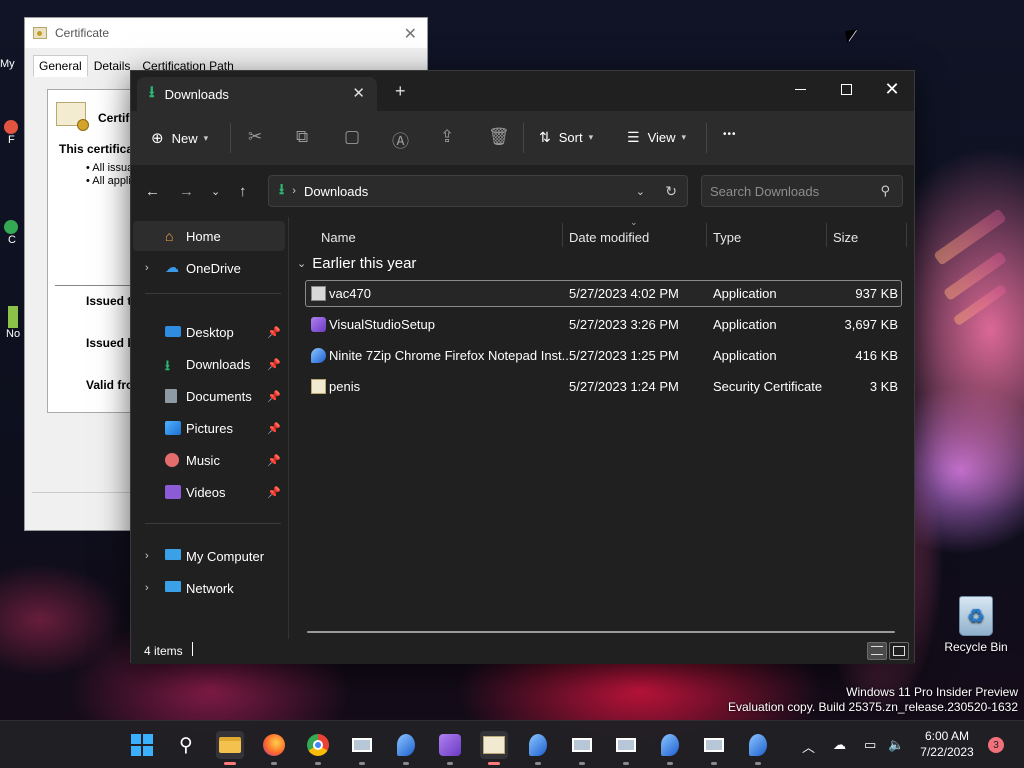 This screenshot has height=768, width=1024. Describe the element at coordinates (450, 748) in the screenshot. I see `visual-studio-taskbar-icon` at that location.